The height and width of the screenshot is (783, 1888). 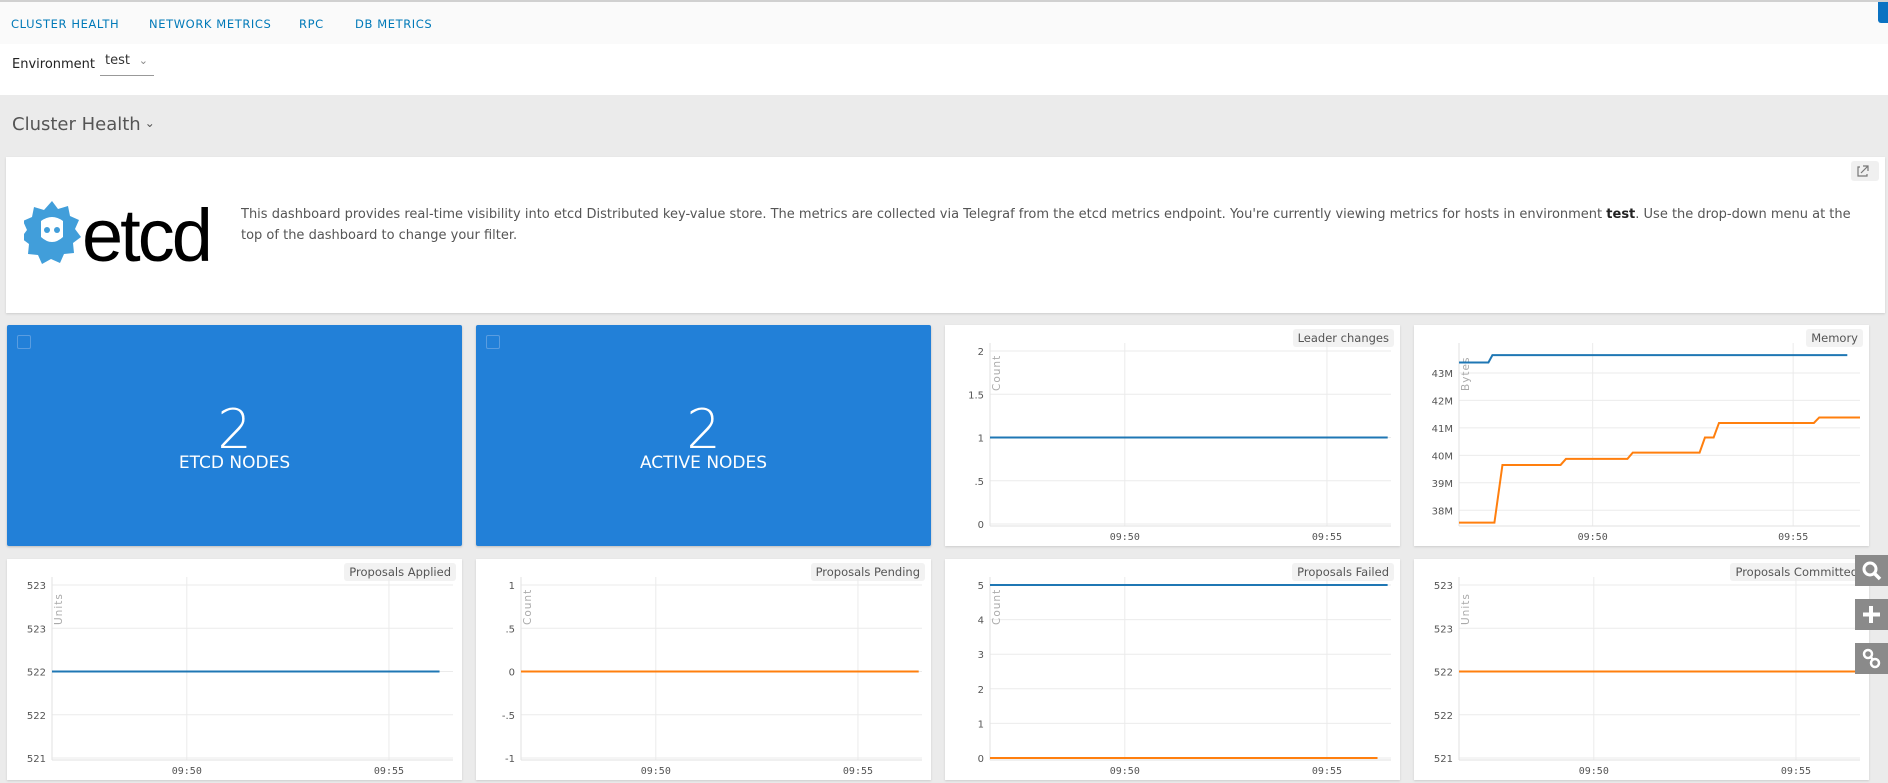 I want to click on y-tick-label: 43M, so click(x=1442, y=374).